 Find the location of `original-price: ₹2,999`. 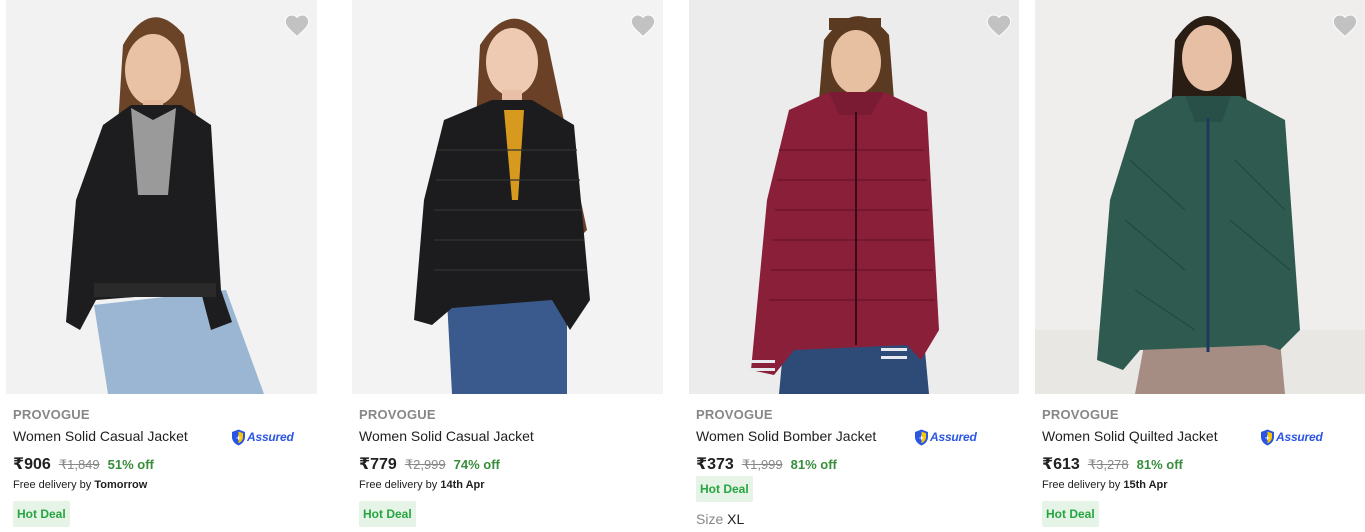

original-price: ₹2,999 is located at coordinates (425, 464).